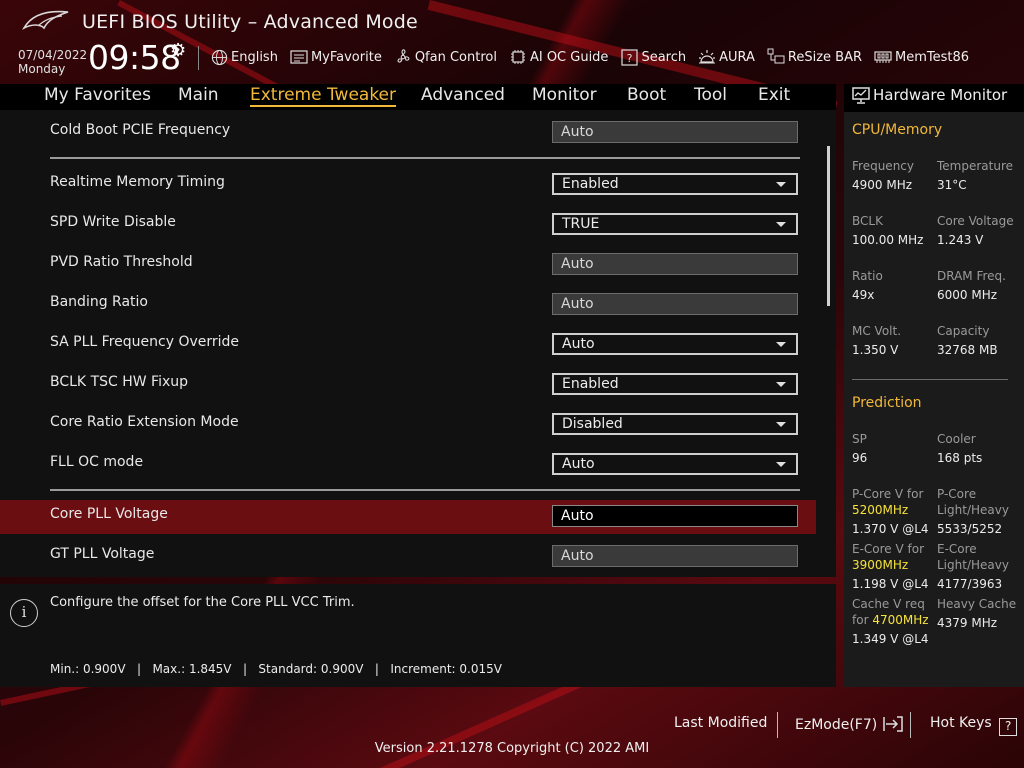  What do you see at coordinates (408, 345) in the screenshot?
I see `setting-row-sa-pll-frequency-override: SA PLL Frequency Override Auto` at bounding box center [408, 345].